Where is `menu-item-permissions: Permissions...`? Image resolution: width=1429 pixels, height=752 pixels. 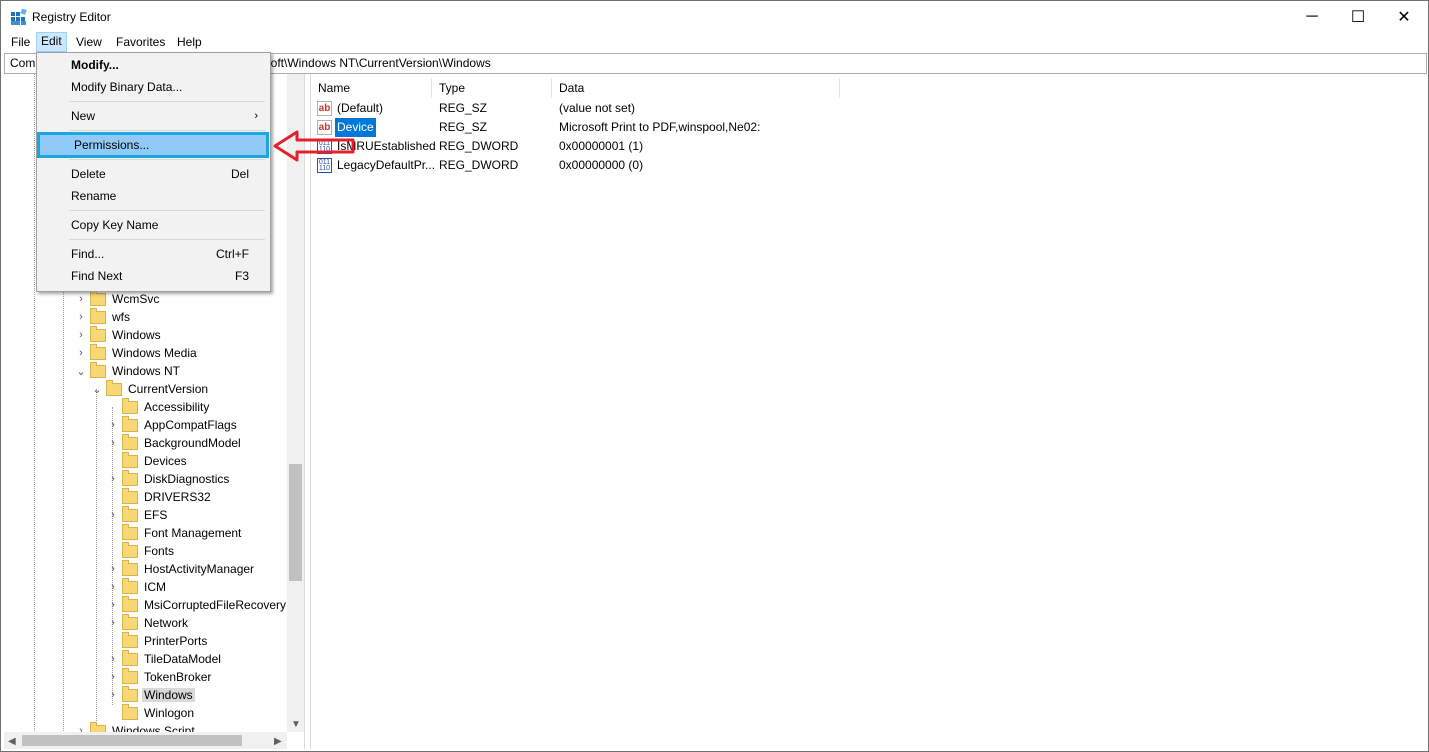 menu-item-permissions: Permissions... is located at coordinates (153, 145).